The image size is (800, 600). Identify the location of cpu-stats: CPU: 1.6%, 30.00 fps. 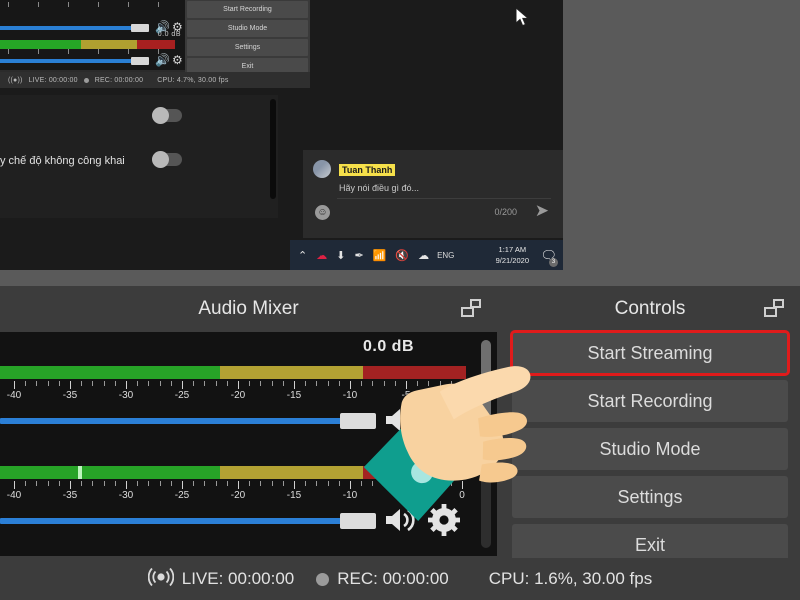
(570, 578).